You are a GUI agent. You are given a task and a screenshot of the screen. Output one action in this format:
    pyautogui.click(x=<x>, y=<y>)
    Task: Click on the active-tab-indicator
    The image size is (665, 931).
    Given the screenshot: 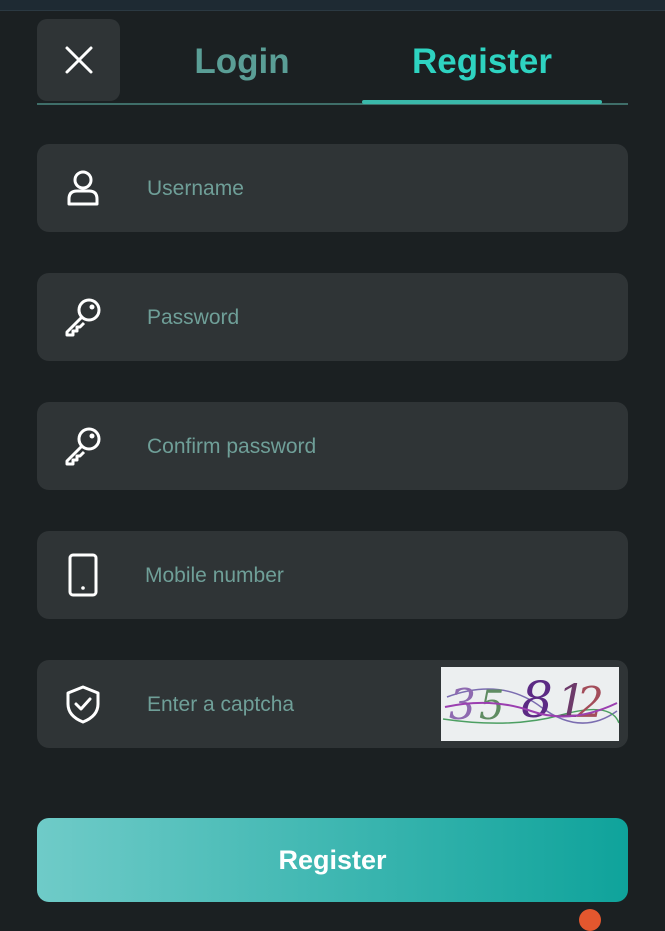 What is the action you would take?
    pyautogui.click(x=482, y=102)
    